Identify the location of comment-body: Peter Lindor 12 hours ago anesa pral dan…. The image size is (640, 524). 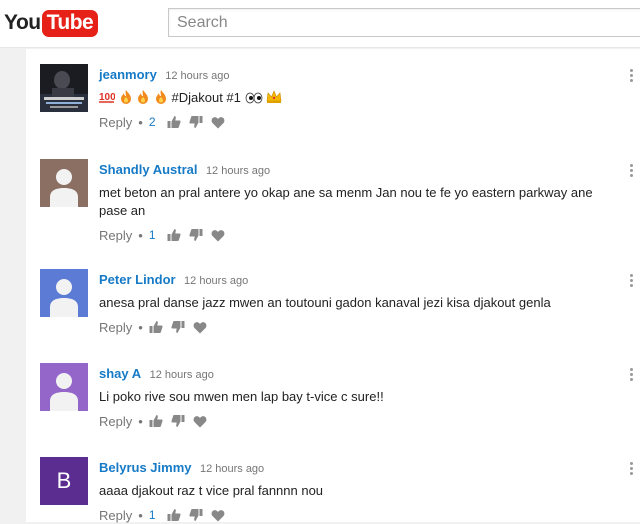
(354, 303).